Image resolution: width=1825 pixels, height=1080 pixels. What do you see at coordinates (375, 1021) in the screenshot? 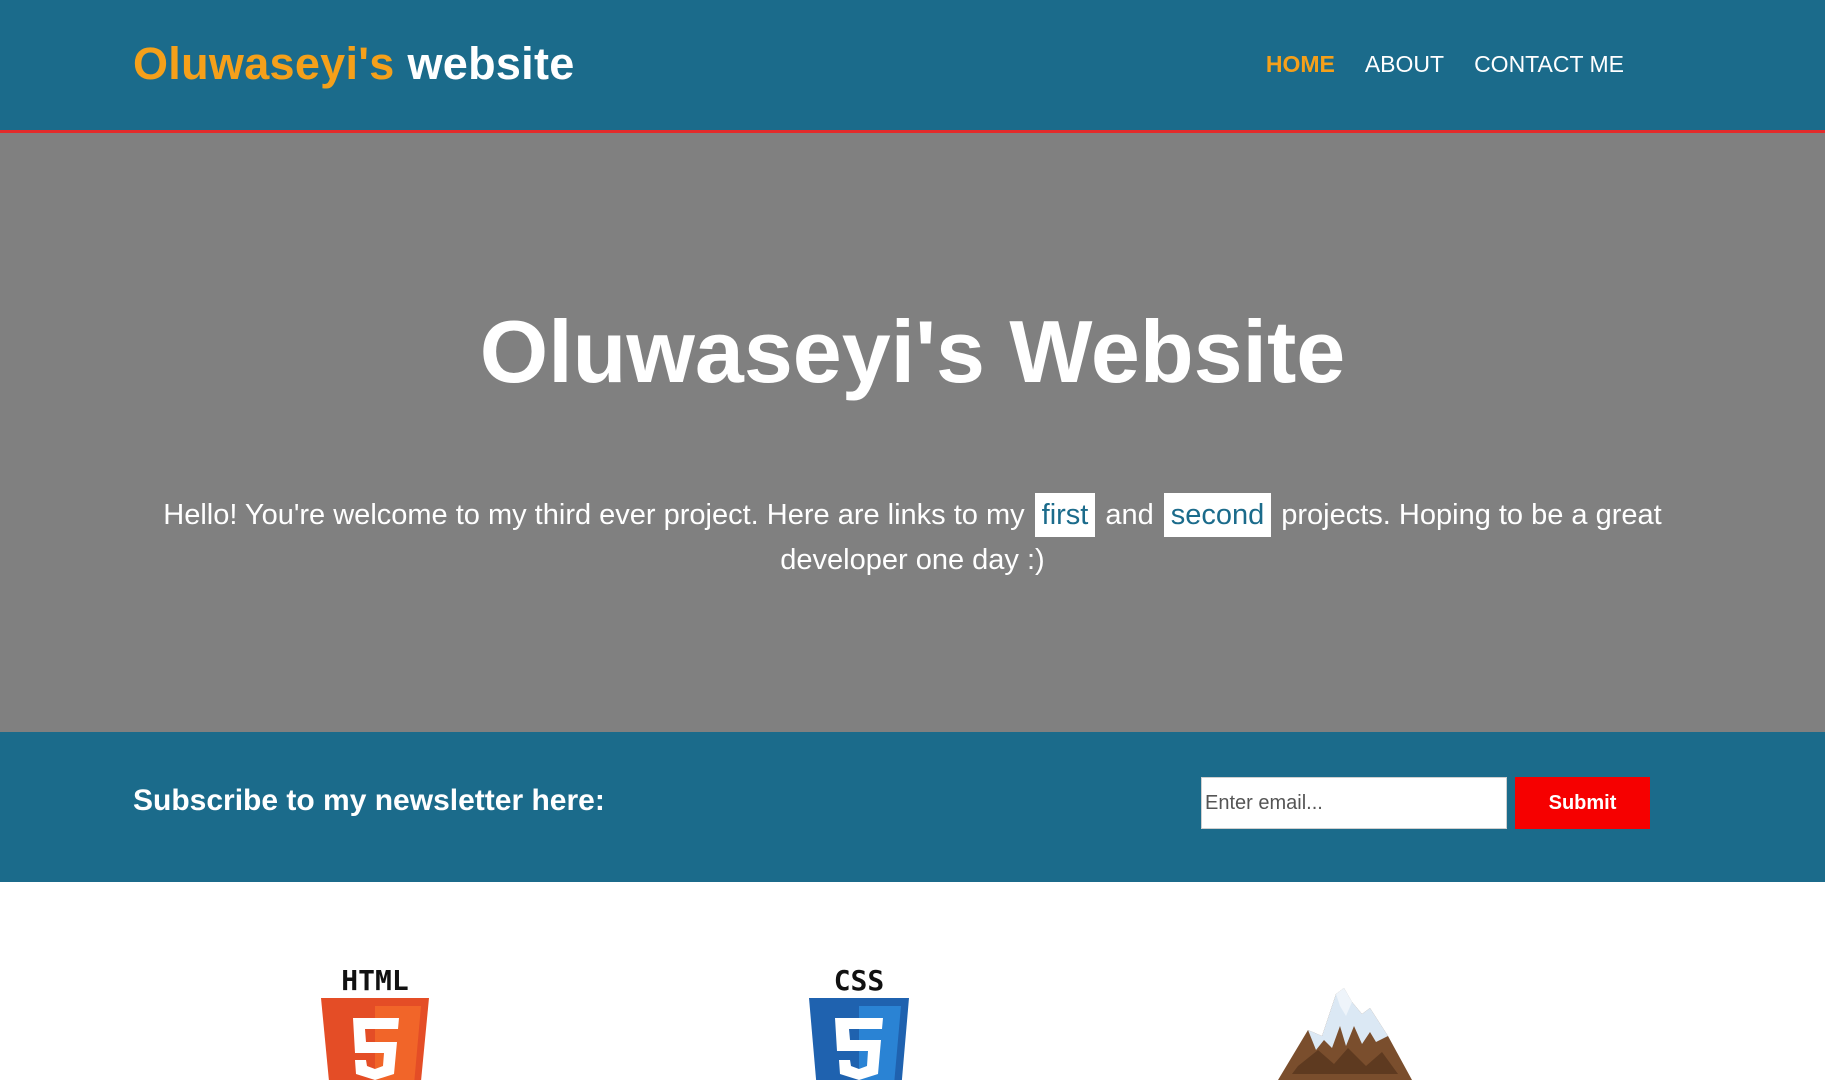
I see `html5-logo-icon: HTML` at bounding box center [375, 1021].